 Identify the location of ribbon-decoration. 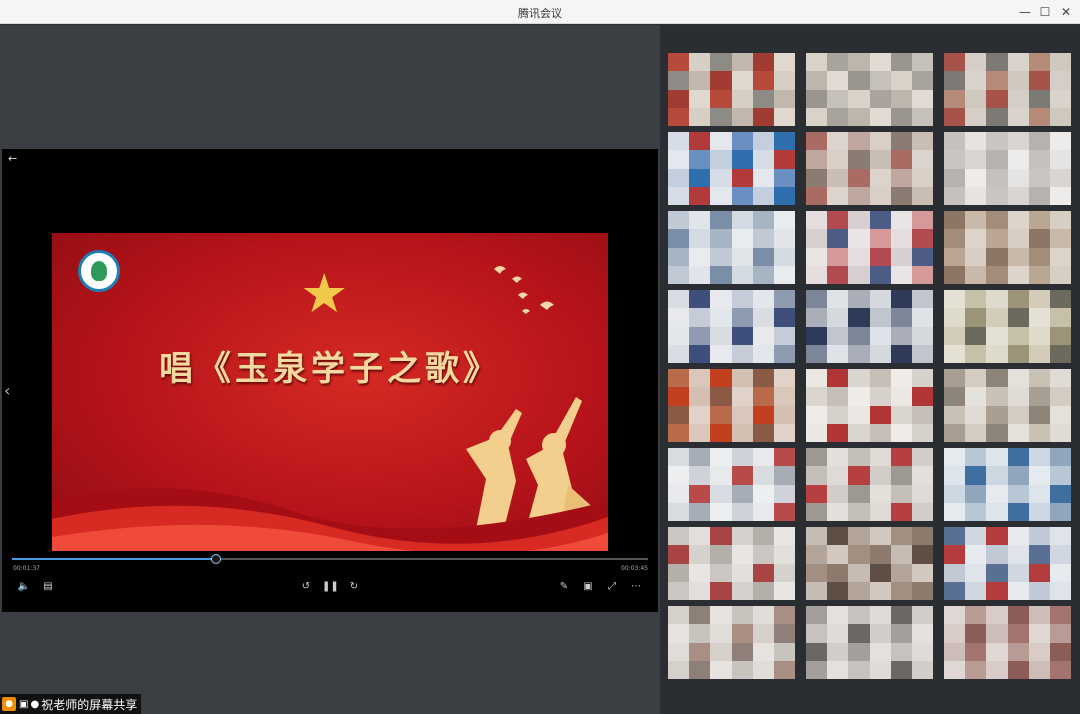
(330, 519).